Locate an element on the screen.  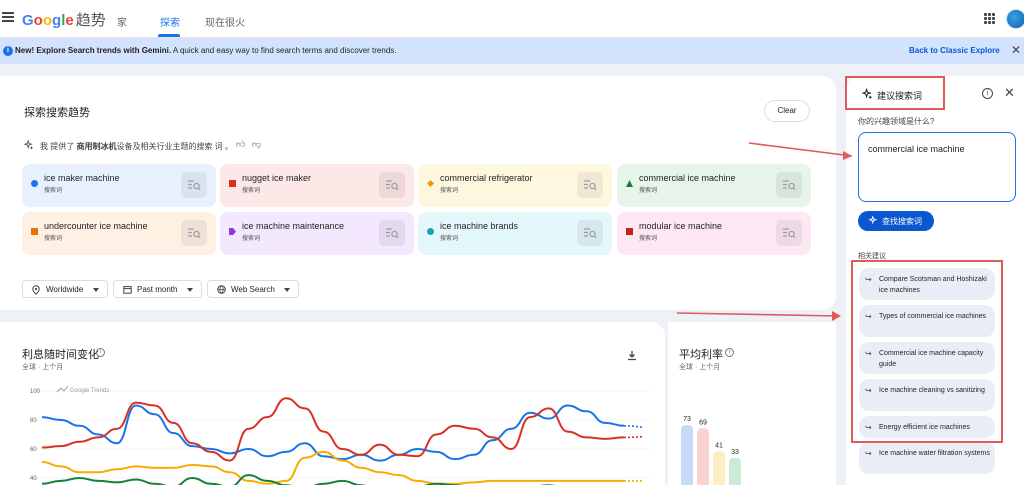
interest-question: 你的兴趣领域是什么? is located at coordinates (896, 121).